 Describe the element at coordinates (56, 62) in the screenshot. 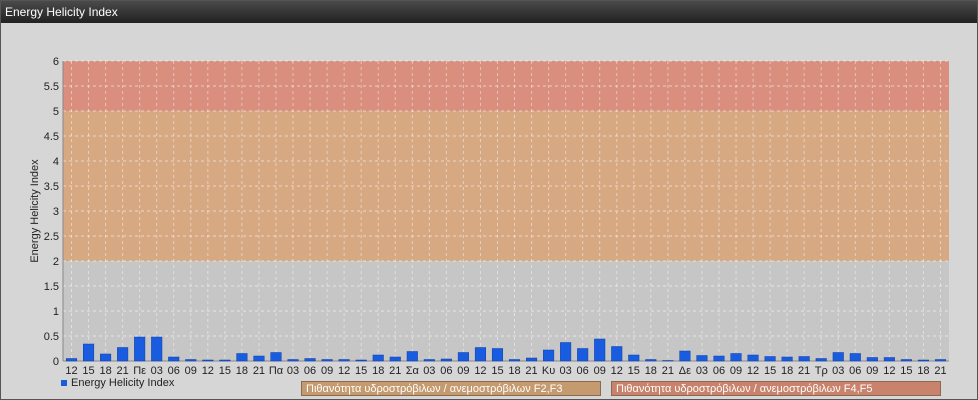

I see `y-tick-label: 6` at that location.